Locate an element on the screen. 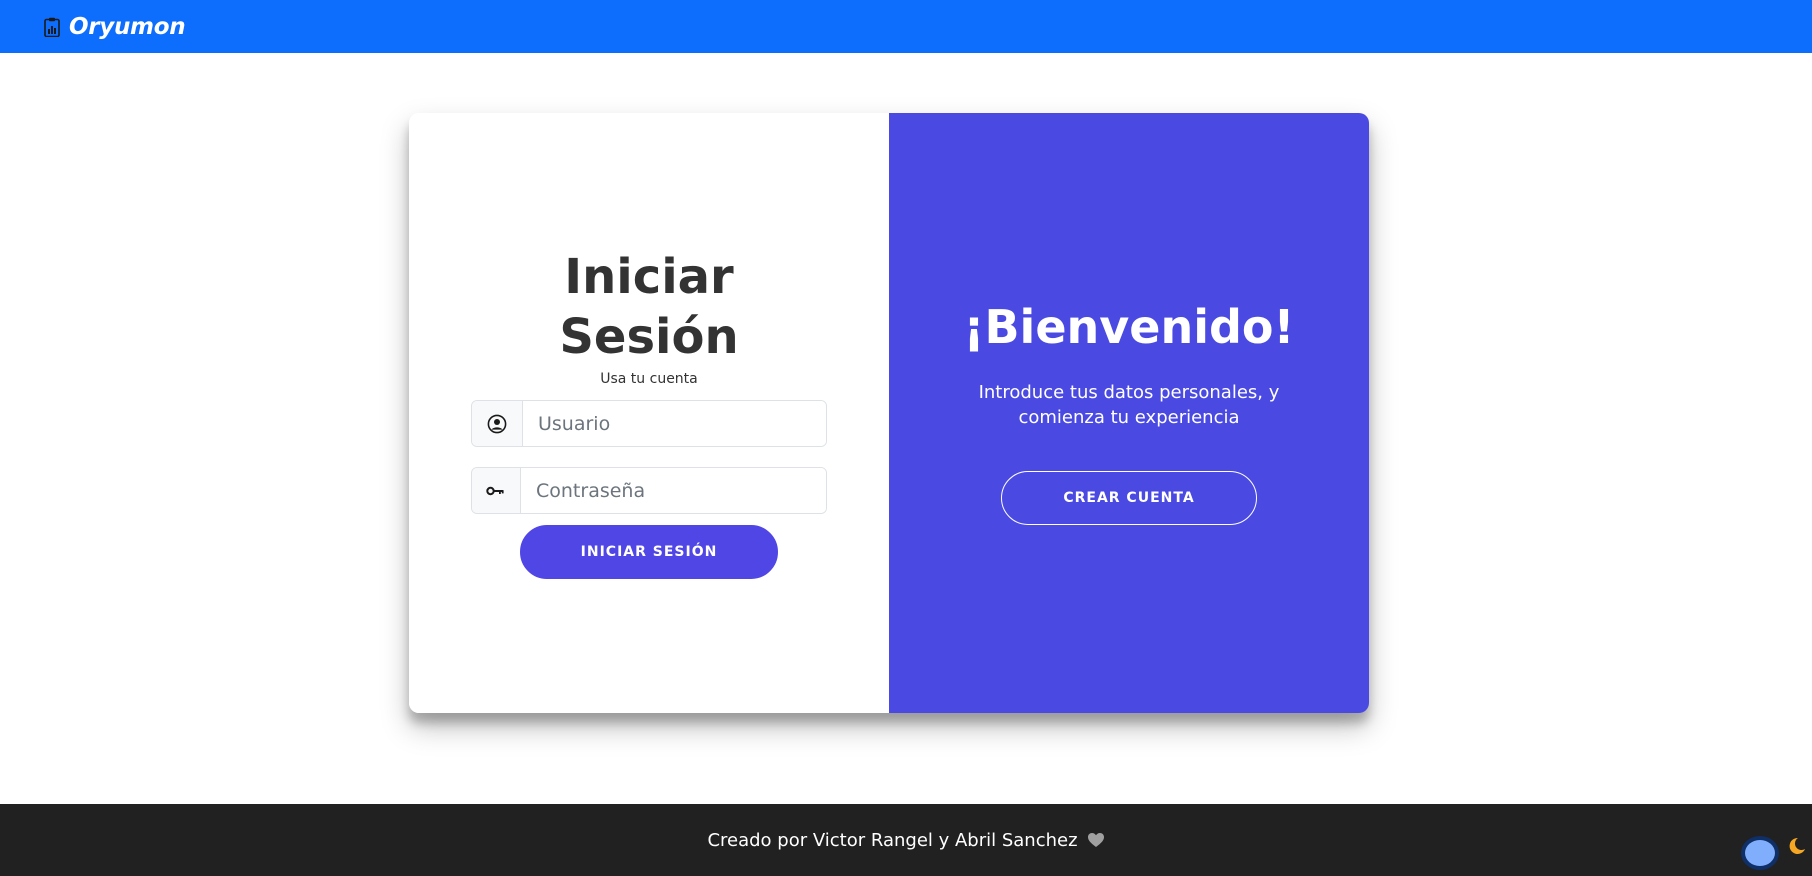 The height and width of the screenshot is (876, 1812). key-icon is located at coordinates (496, 490).